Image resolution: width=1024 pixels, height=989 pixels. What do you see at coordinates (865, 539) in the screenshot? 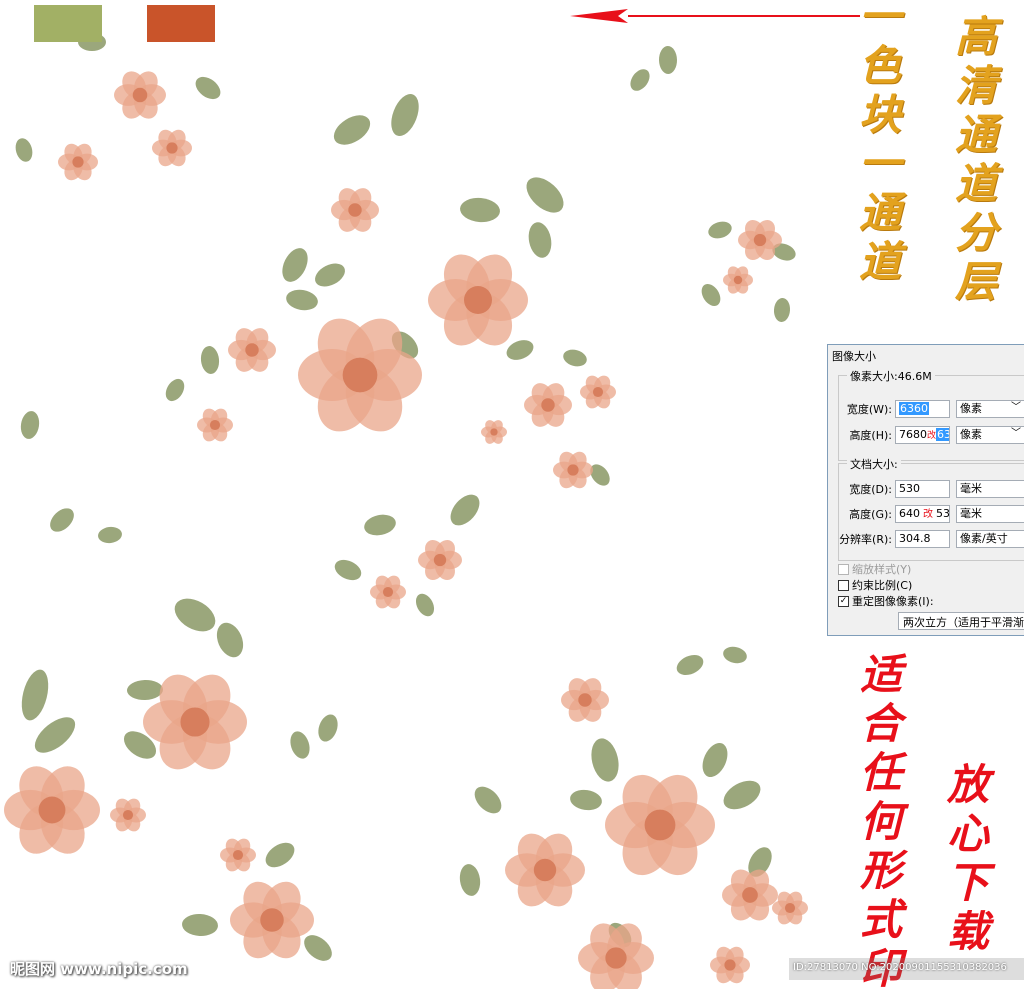
I see `resolution-label: 分辨率(R):` at bounding box center [865, 539].